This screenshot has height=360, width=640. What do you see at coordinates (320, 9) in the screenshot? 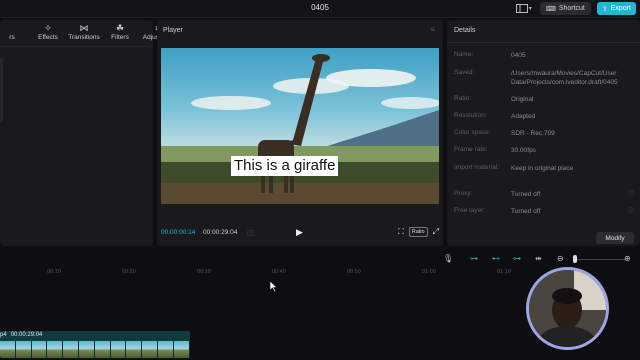
I see `top-bar: 0405 ▾ ⌨ Shortcut ⇪ Export` at bounding box center [320, 9].